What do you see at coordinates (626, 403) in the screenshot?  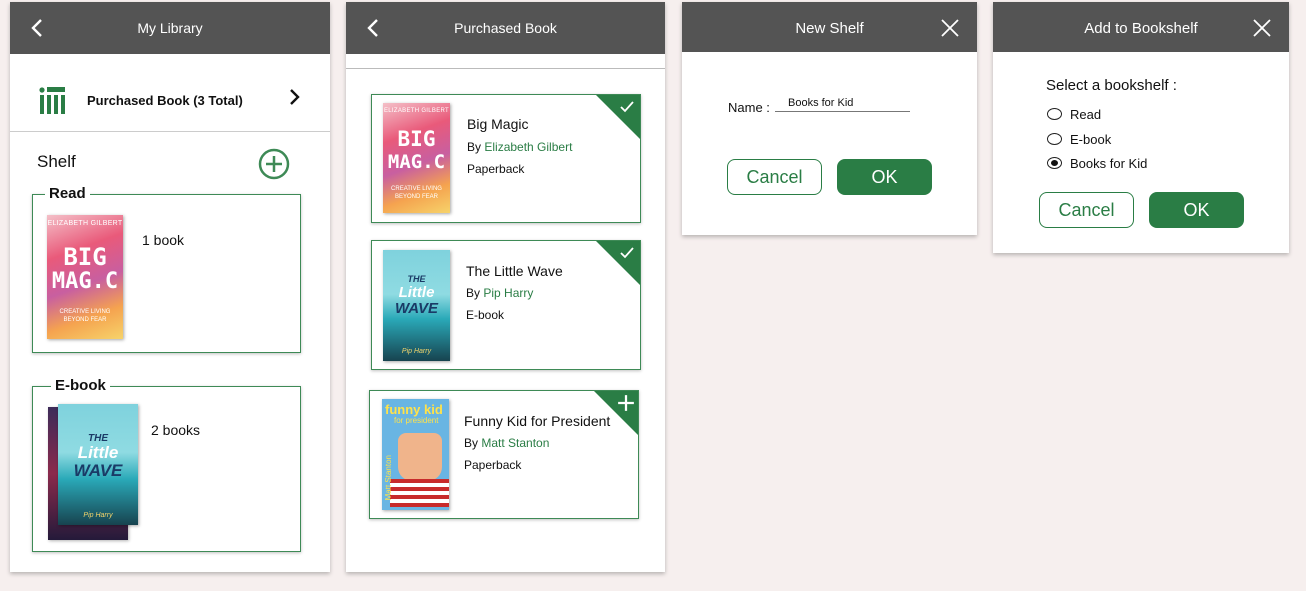 I see `plus-icon` at bounding box center [626, 403].